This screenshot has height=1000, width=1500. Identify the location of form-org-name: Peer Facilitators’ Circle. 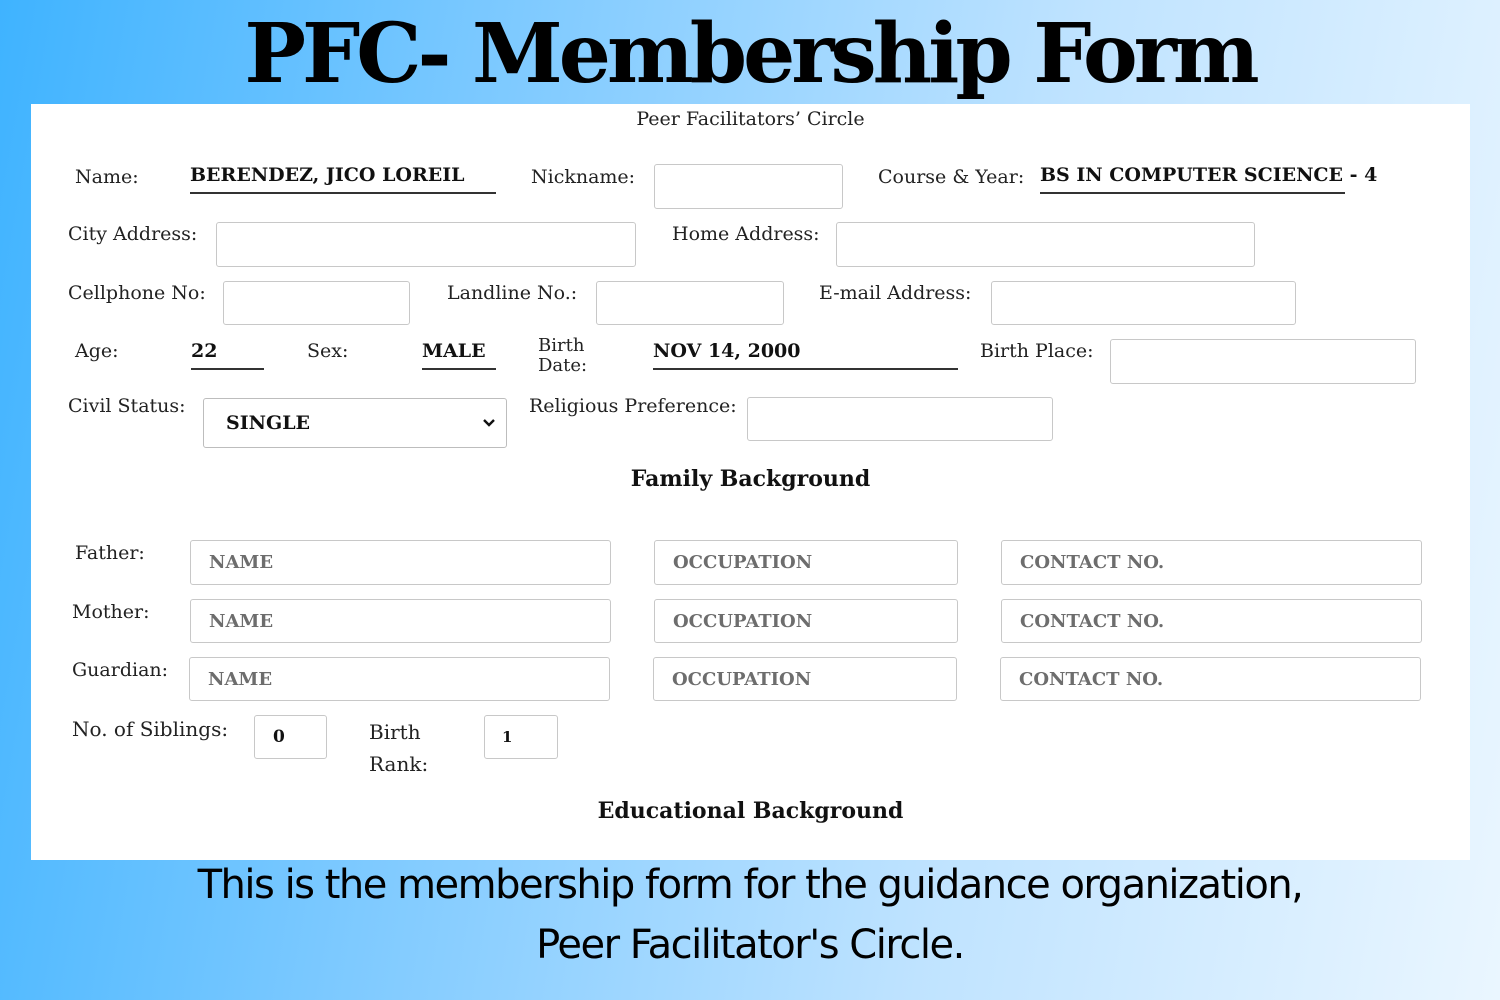
(750, 119).